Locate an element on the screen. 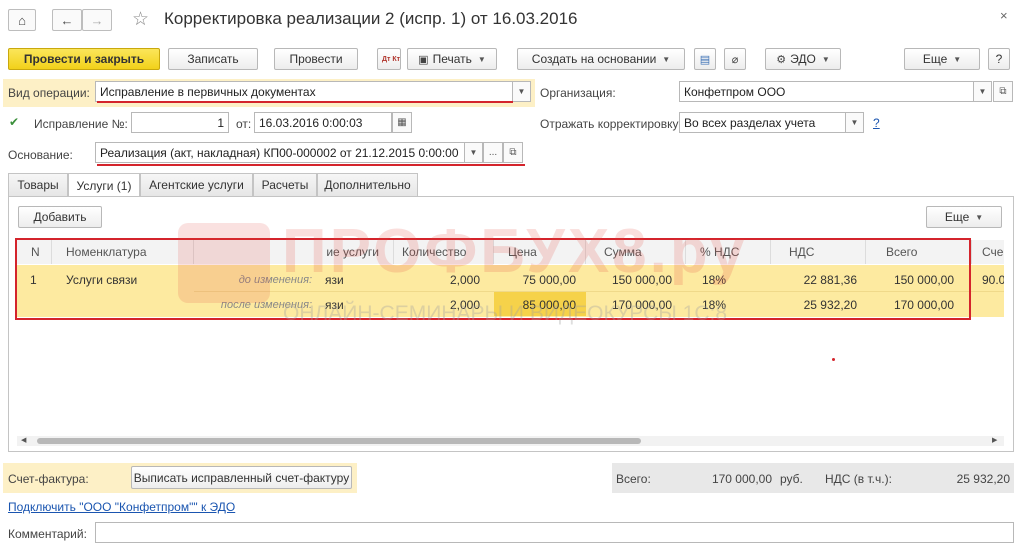 The image size is (1022, 549). help-button: ? is located at coordinates (999, 59).